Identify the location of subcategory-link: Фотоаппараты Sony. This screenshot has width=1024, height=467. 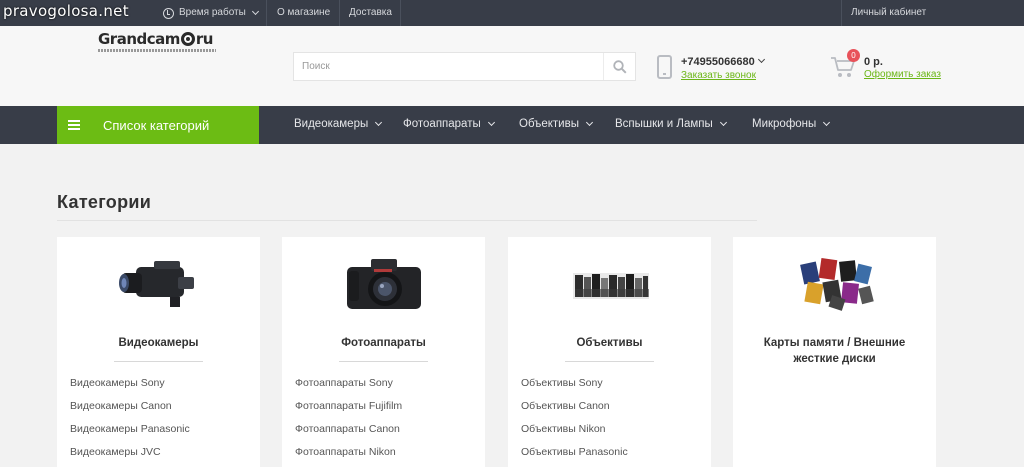
(344, 383).